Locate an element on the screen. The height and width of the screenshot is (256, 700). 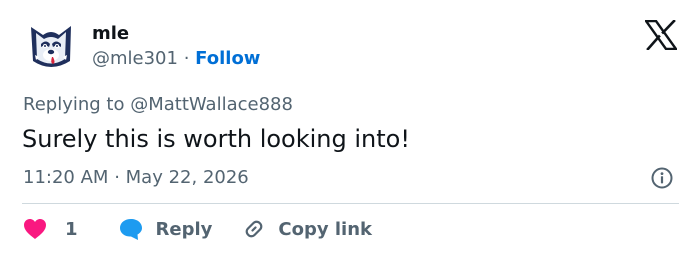
copy-link-button: Copy link is located at coordinates (307, 229).